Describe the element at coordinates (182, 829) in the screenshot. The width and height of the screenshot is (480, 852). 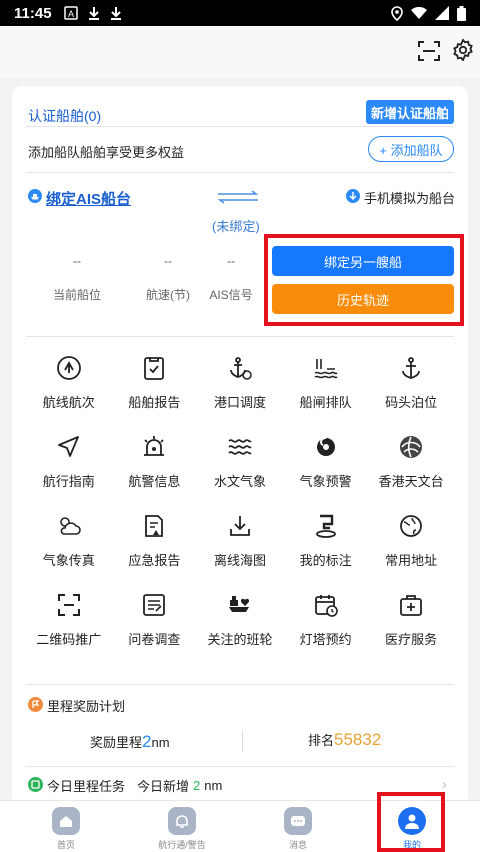
I see `tab-notices: 航行通/警告` at that location.